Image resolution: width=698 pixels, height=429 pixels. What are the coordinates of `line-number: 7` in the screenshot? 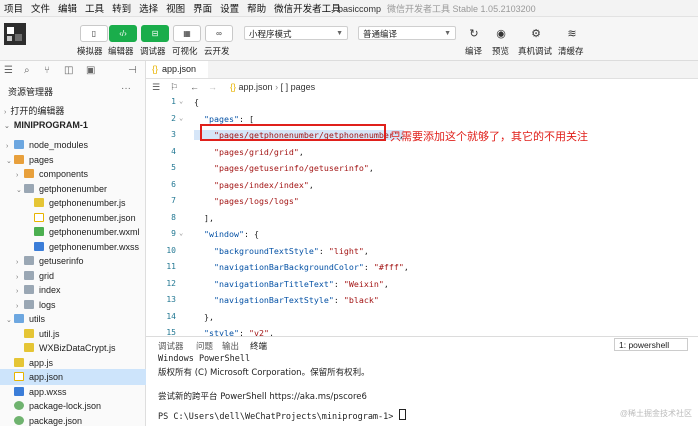 It's located at (173, 200).